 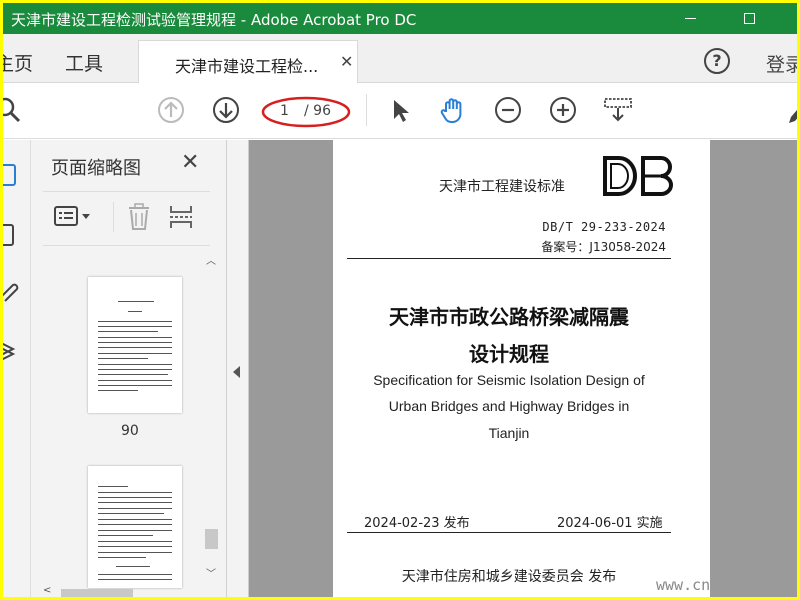 What do you see at coordinates (603, 247) in the screenshot?
I see `record-number: 备案号：J13058-2024` at bounding box center [603, 247].